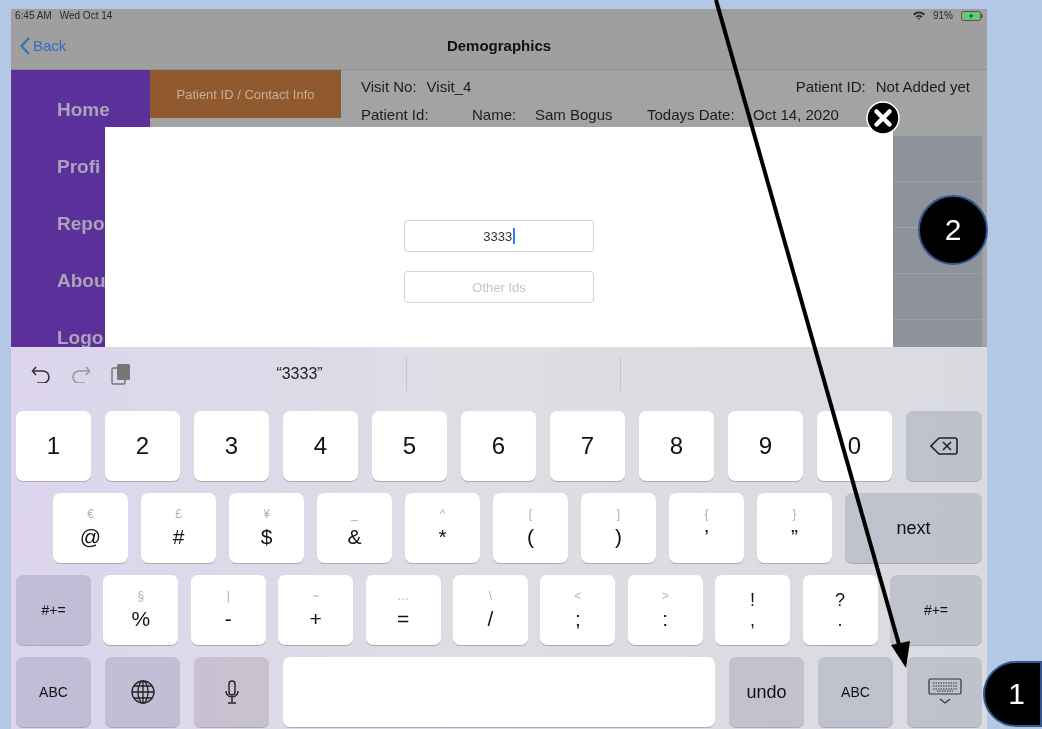 The height and width of the screenshot is (729, 1042). I want to click on battery-icon, so click(972, 15).